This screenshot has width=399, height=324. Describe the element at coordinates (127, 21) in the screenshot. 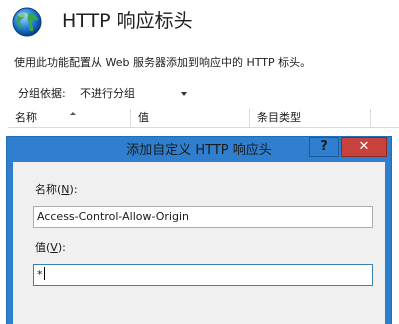

I see `page-title: HTTP 响应标头` at that location.